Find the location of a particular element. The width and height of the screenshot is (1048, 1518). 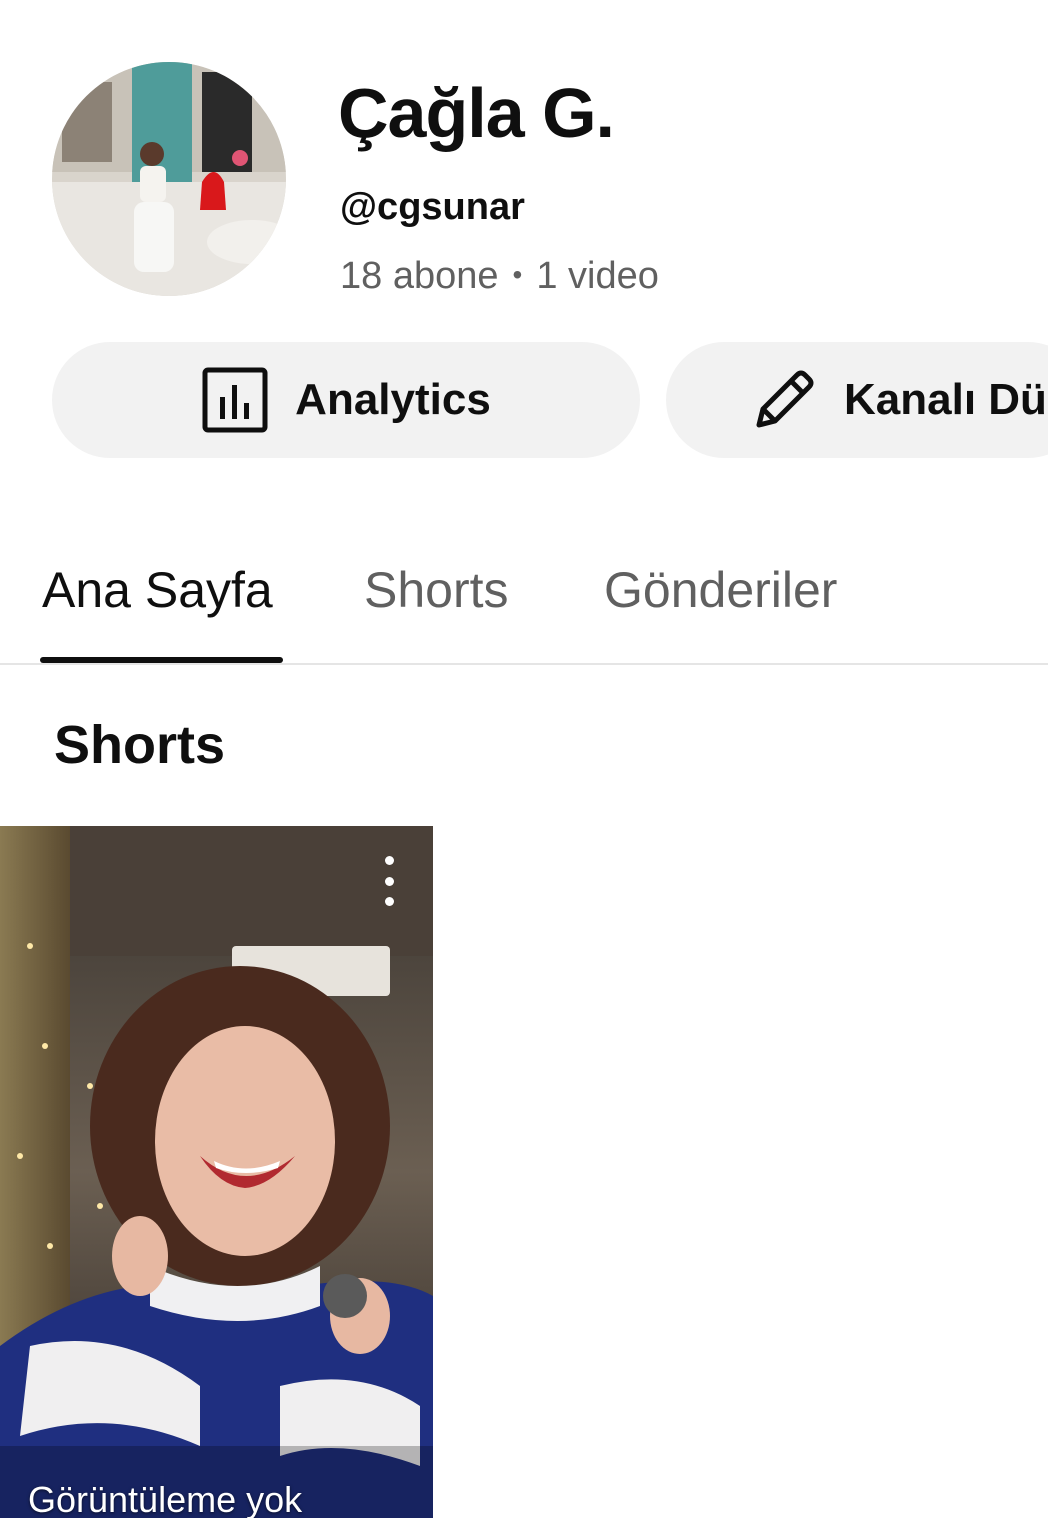

edit-channel-label: Kanalı Dü is located at coordinates (945, 399).